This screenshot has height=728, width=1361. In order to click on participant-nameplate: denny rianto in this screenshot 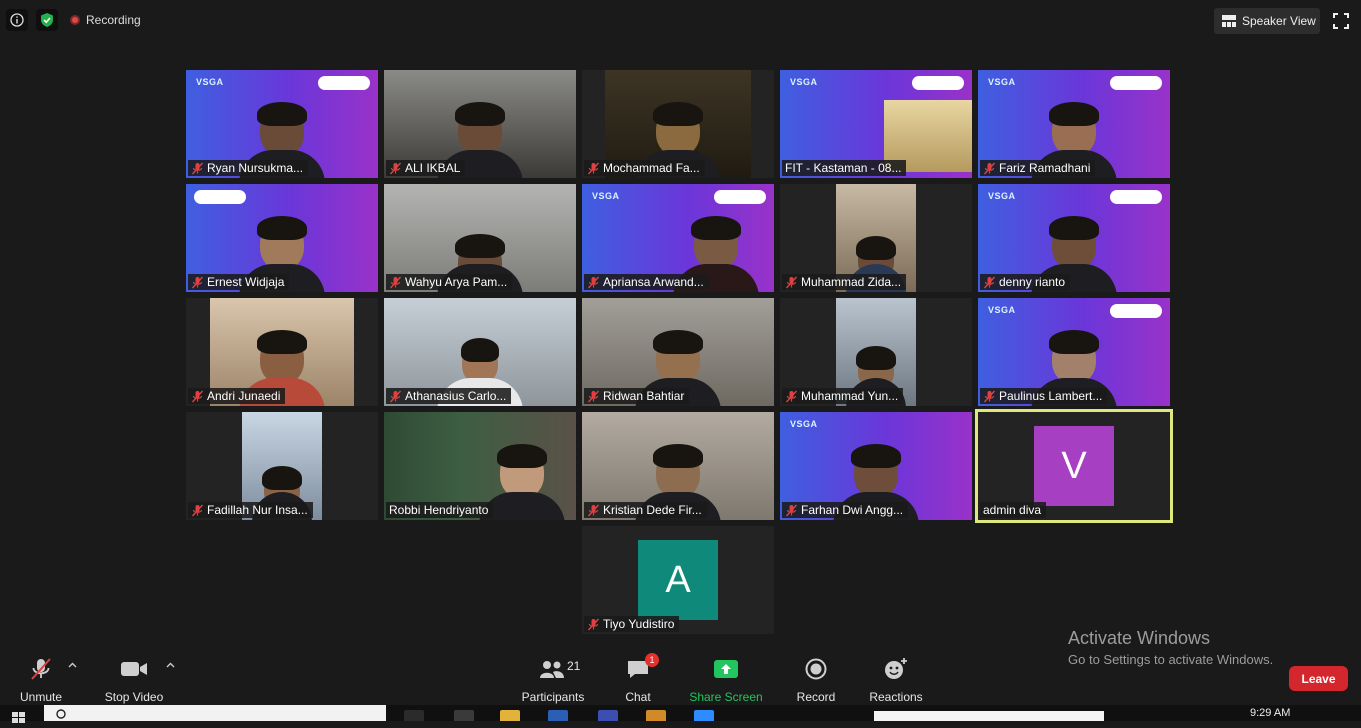, I will do `click(1025, 282)`.